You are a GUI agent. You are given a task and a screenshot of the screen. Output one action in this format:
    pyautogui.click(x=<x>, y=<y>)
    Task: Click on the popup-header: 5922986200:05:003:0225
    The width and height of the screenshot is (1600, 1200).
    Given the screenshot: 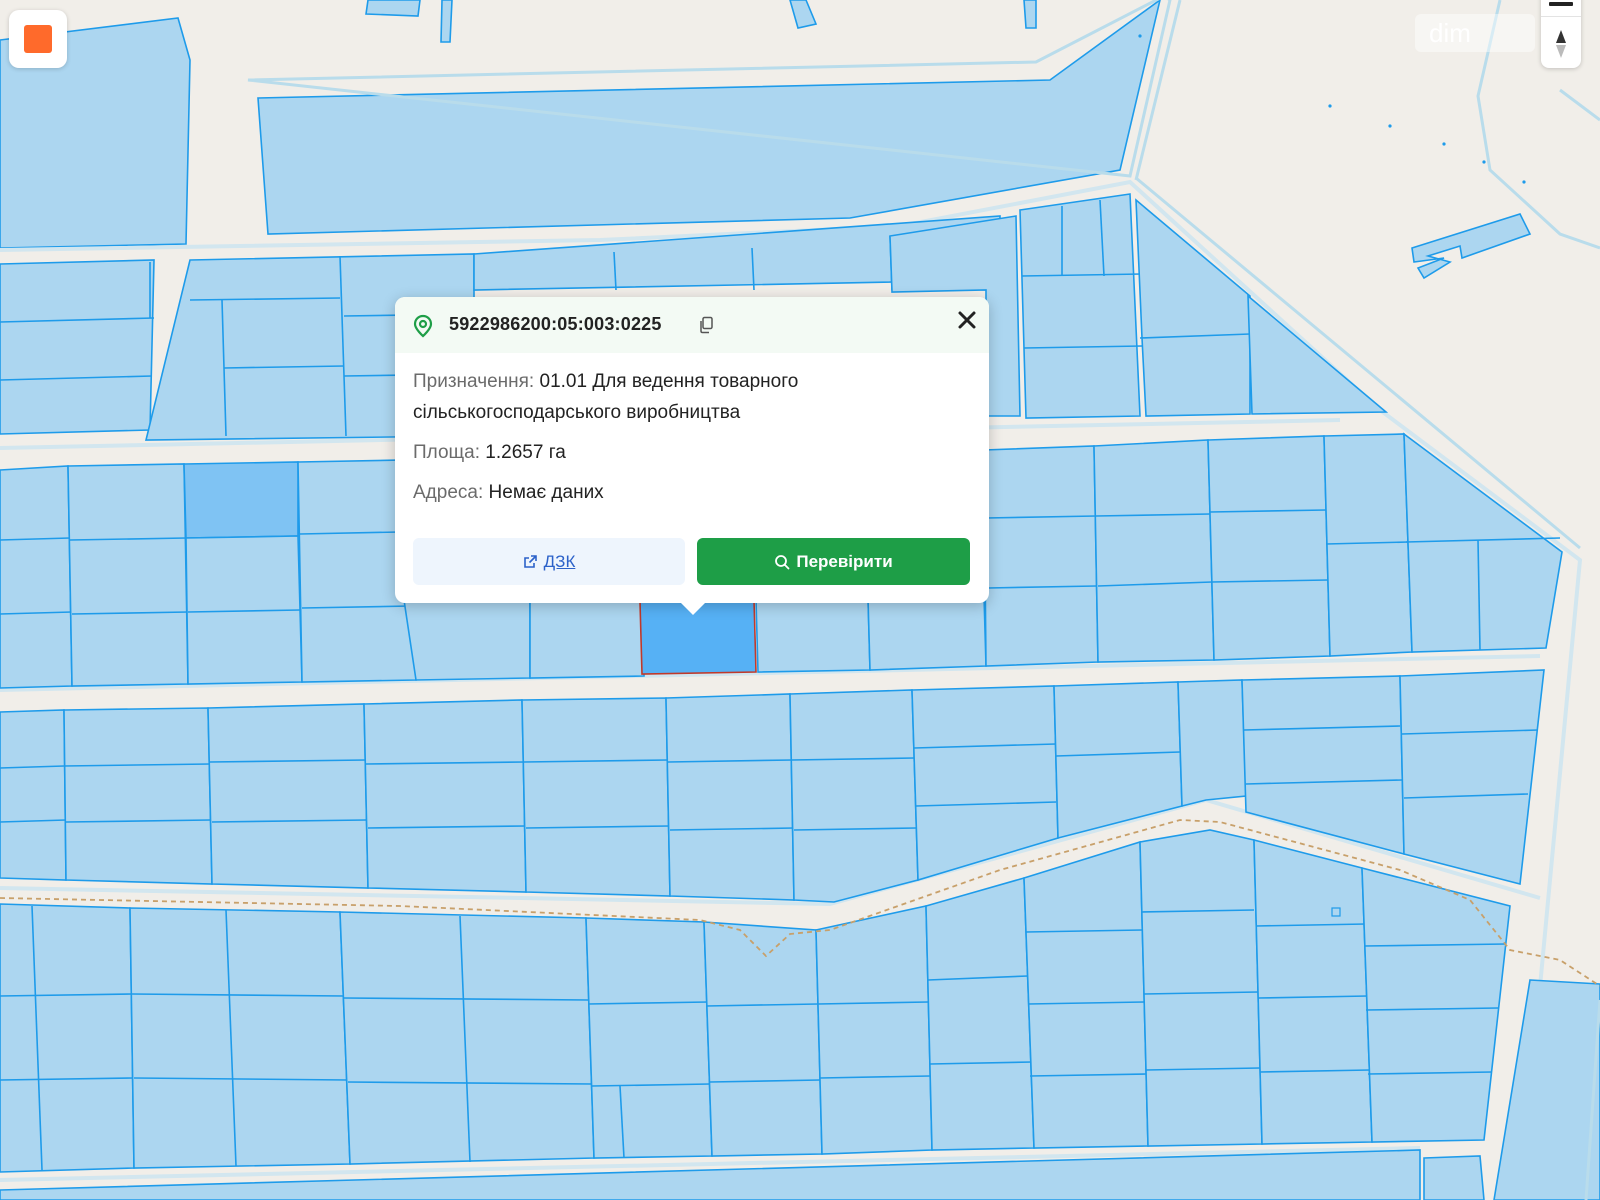 What is the action you would take?
    pyautogui.click(x=692, y=325)
    